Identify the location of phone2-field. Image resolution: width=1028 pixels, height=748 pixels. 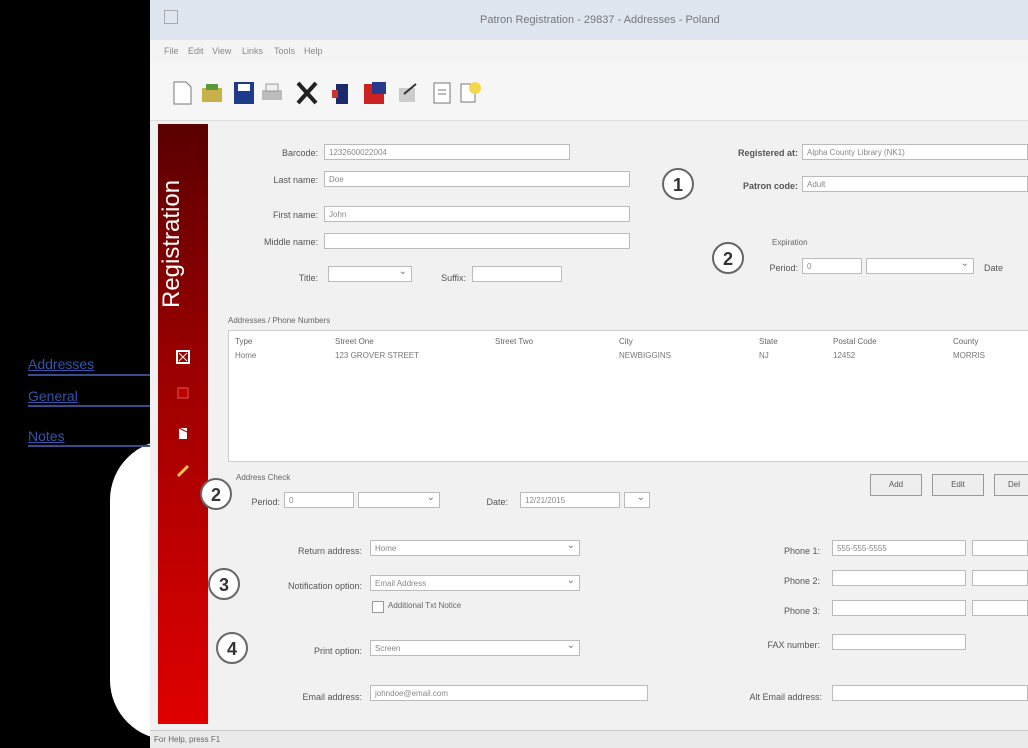
(899, 578).